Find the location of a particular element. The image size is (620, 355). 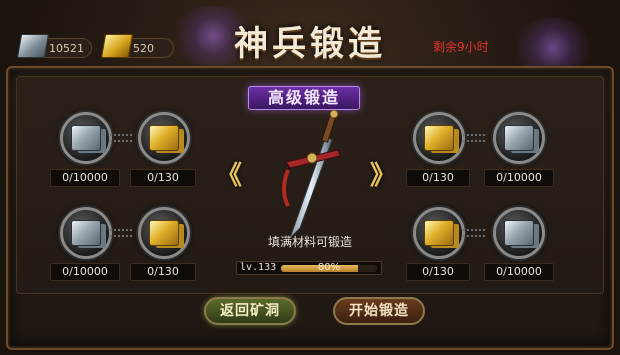

remaining-time: 剩余9小时 is located at coordinates (461, 47).